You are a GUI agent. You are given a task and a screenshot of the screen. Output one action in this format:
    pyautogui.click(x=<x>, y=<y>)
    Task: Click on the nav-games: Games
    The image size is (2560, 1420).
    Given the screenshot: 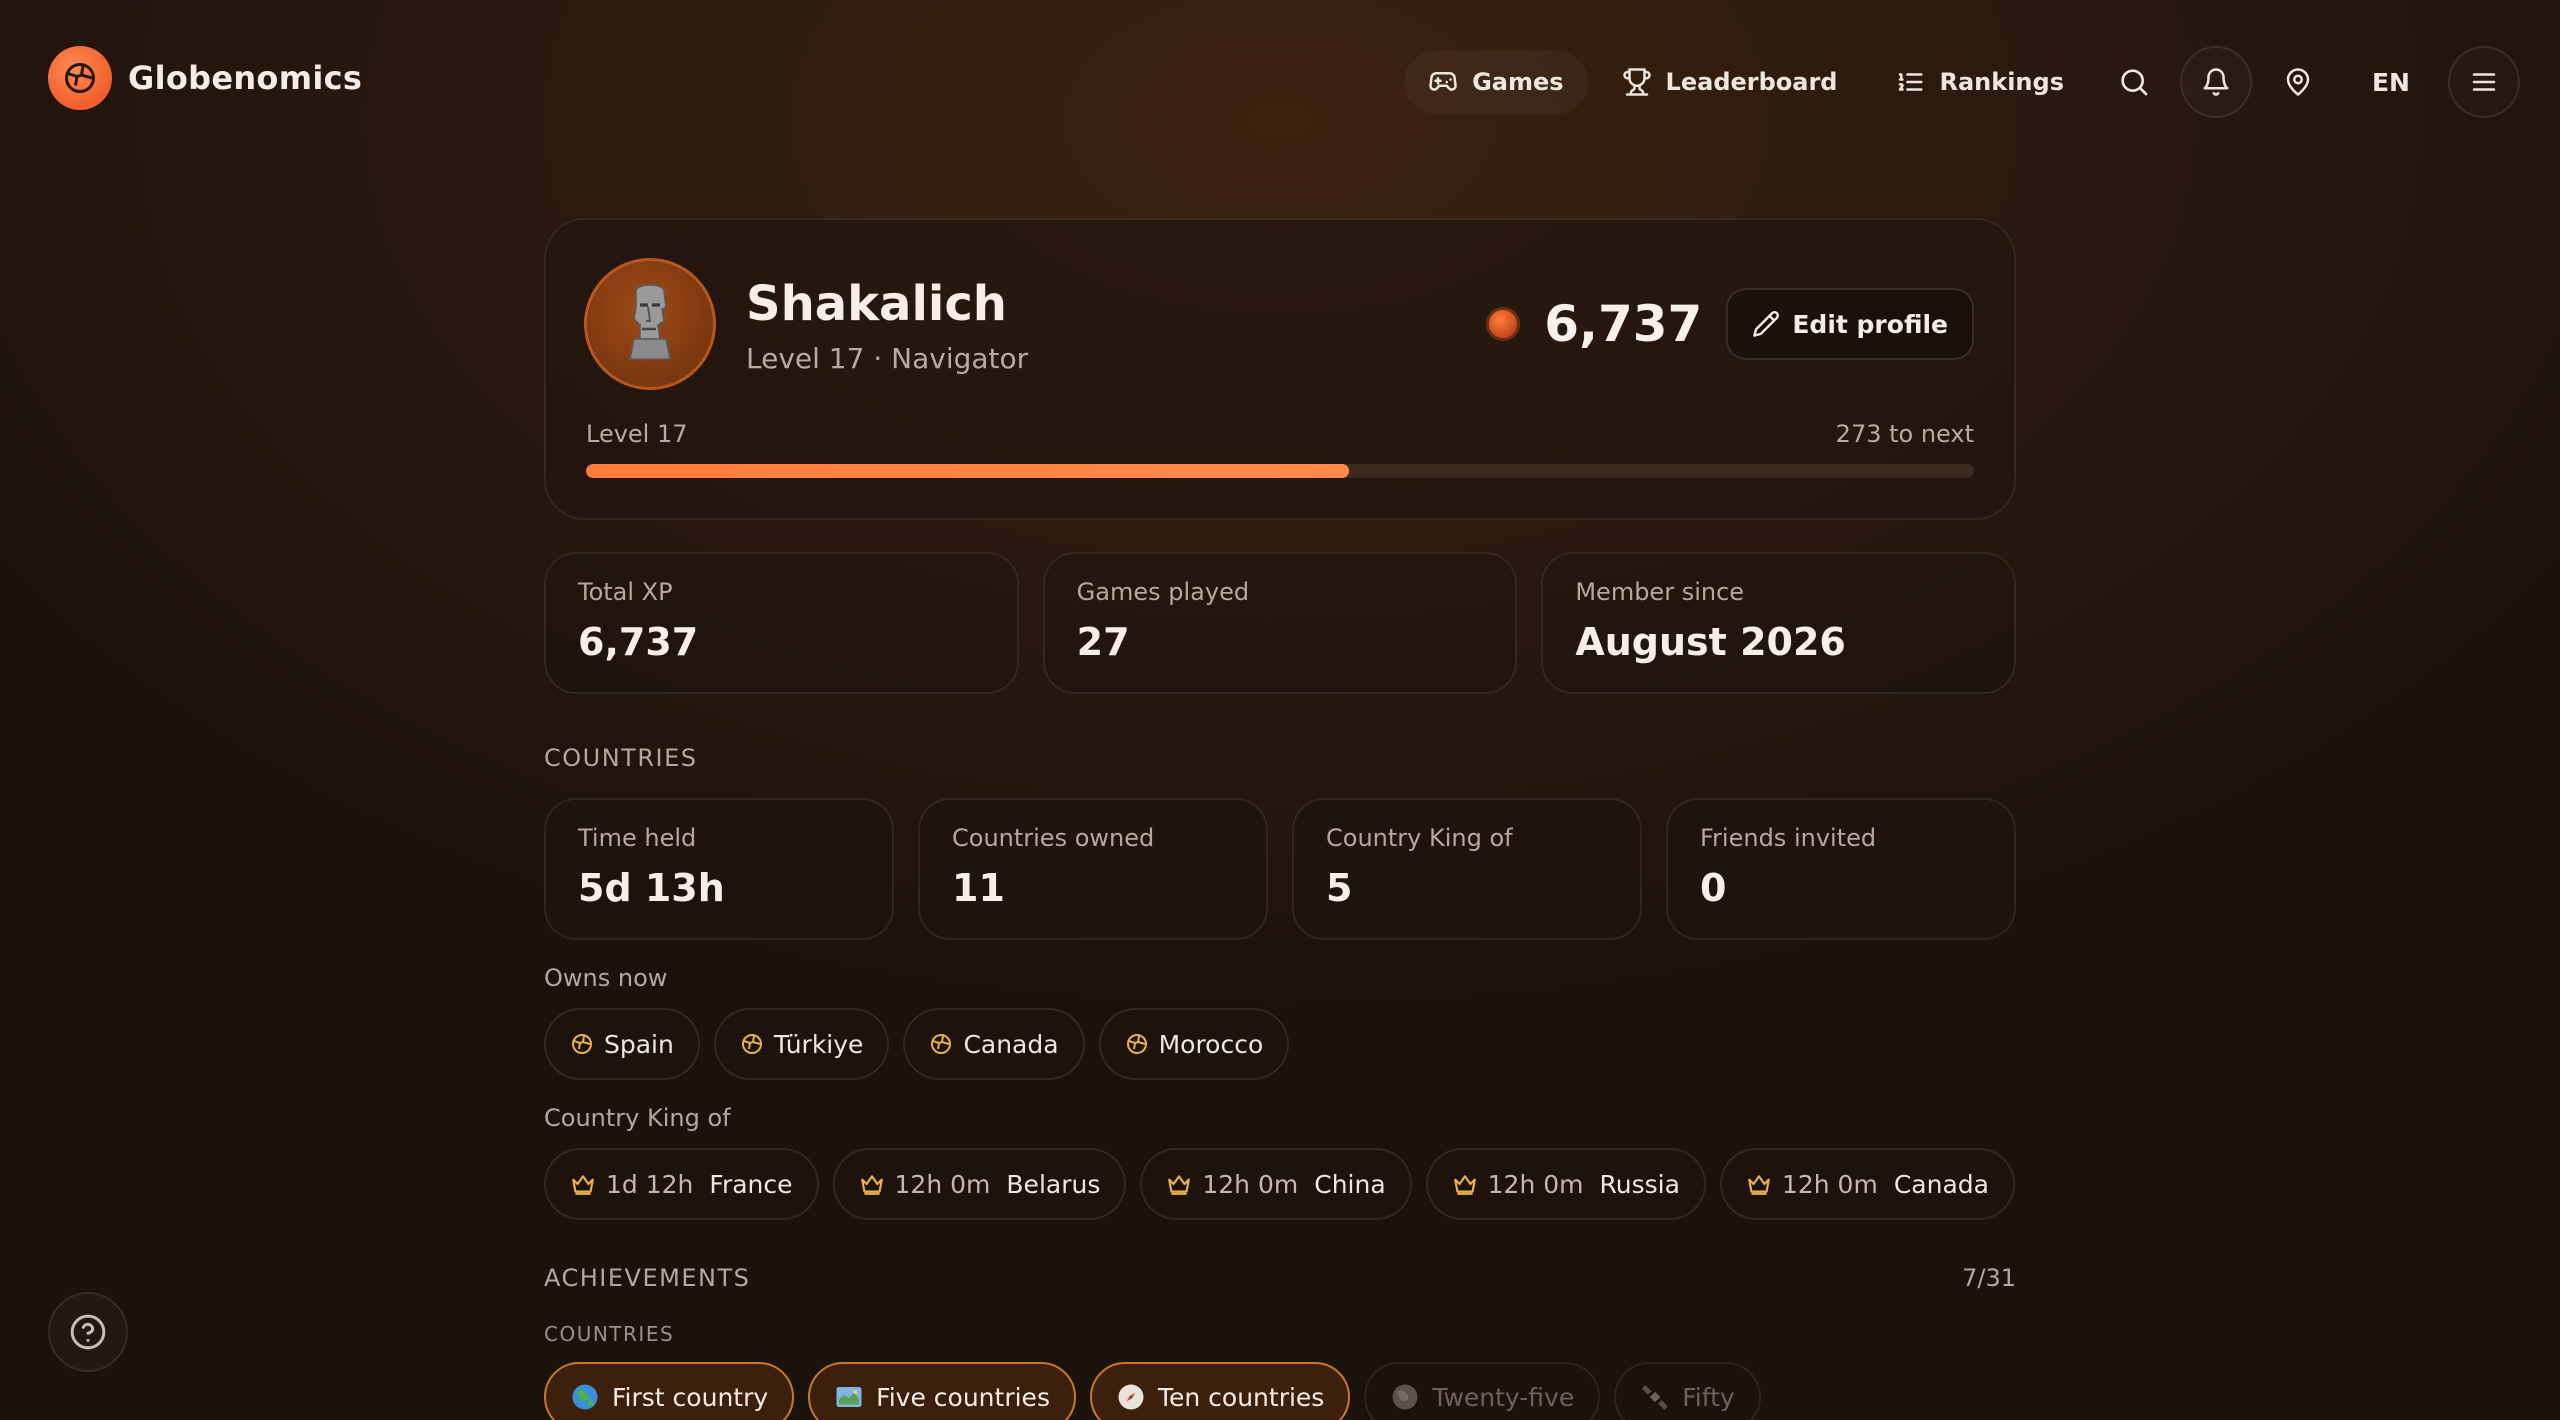 What is the action you would take?
    pyautogui.click(x=1496, y=82)
    